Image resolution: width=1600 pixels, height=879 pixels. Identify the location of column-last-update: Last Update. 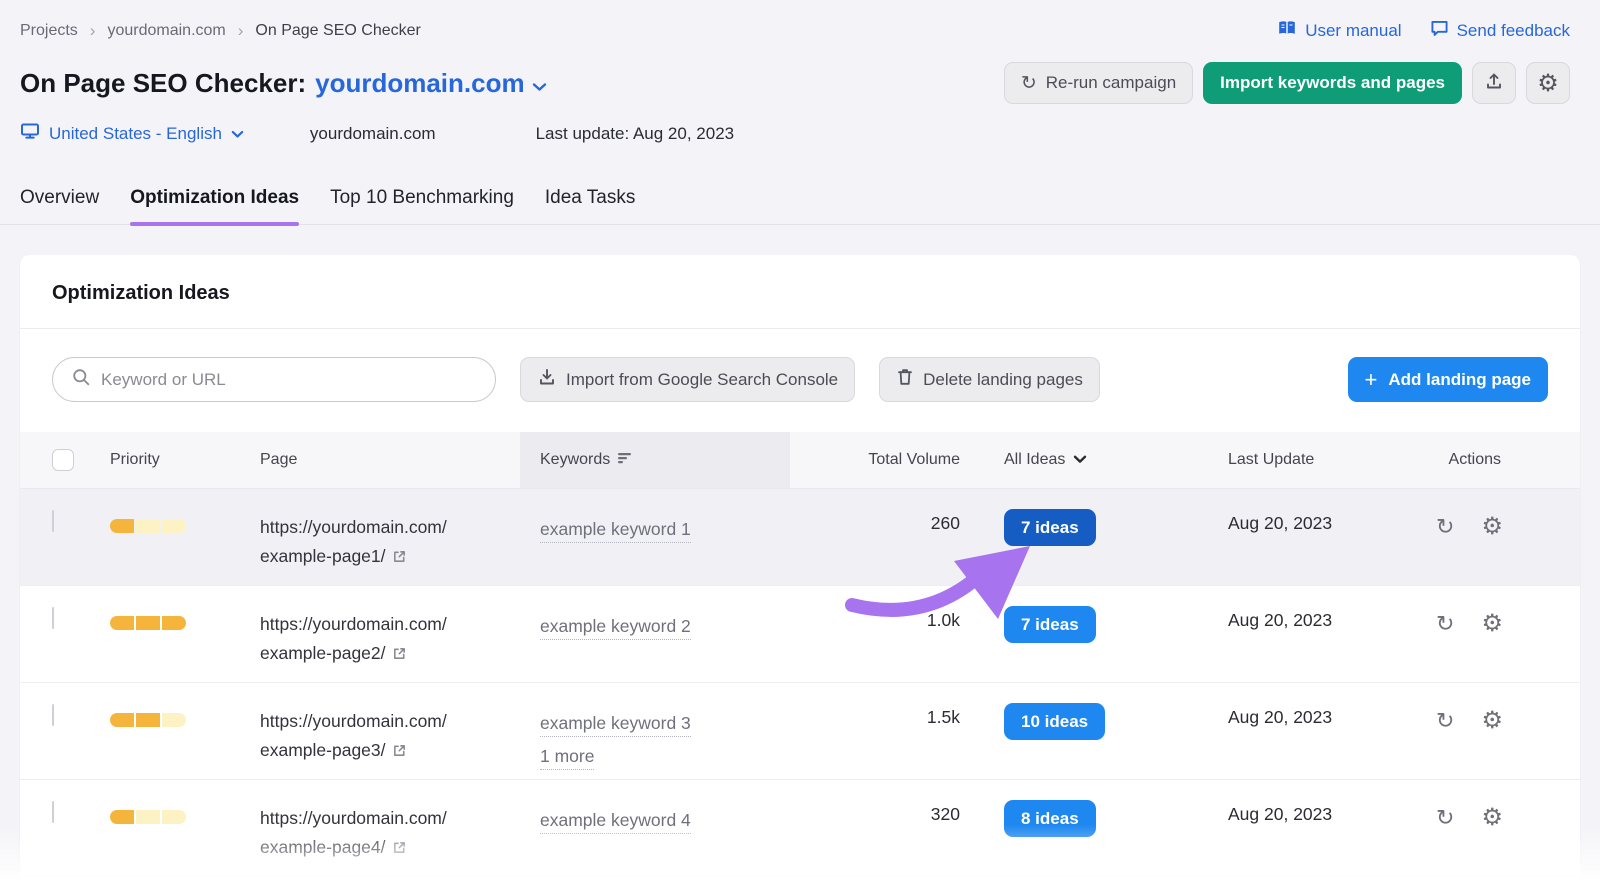
(1271, 459).